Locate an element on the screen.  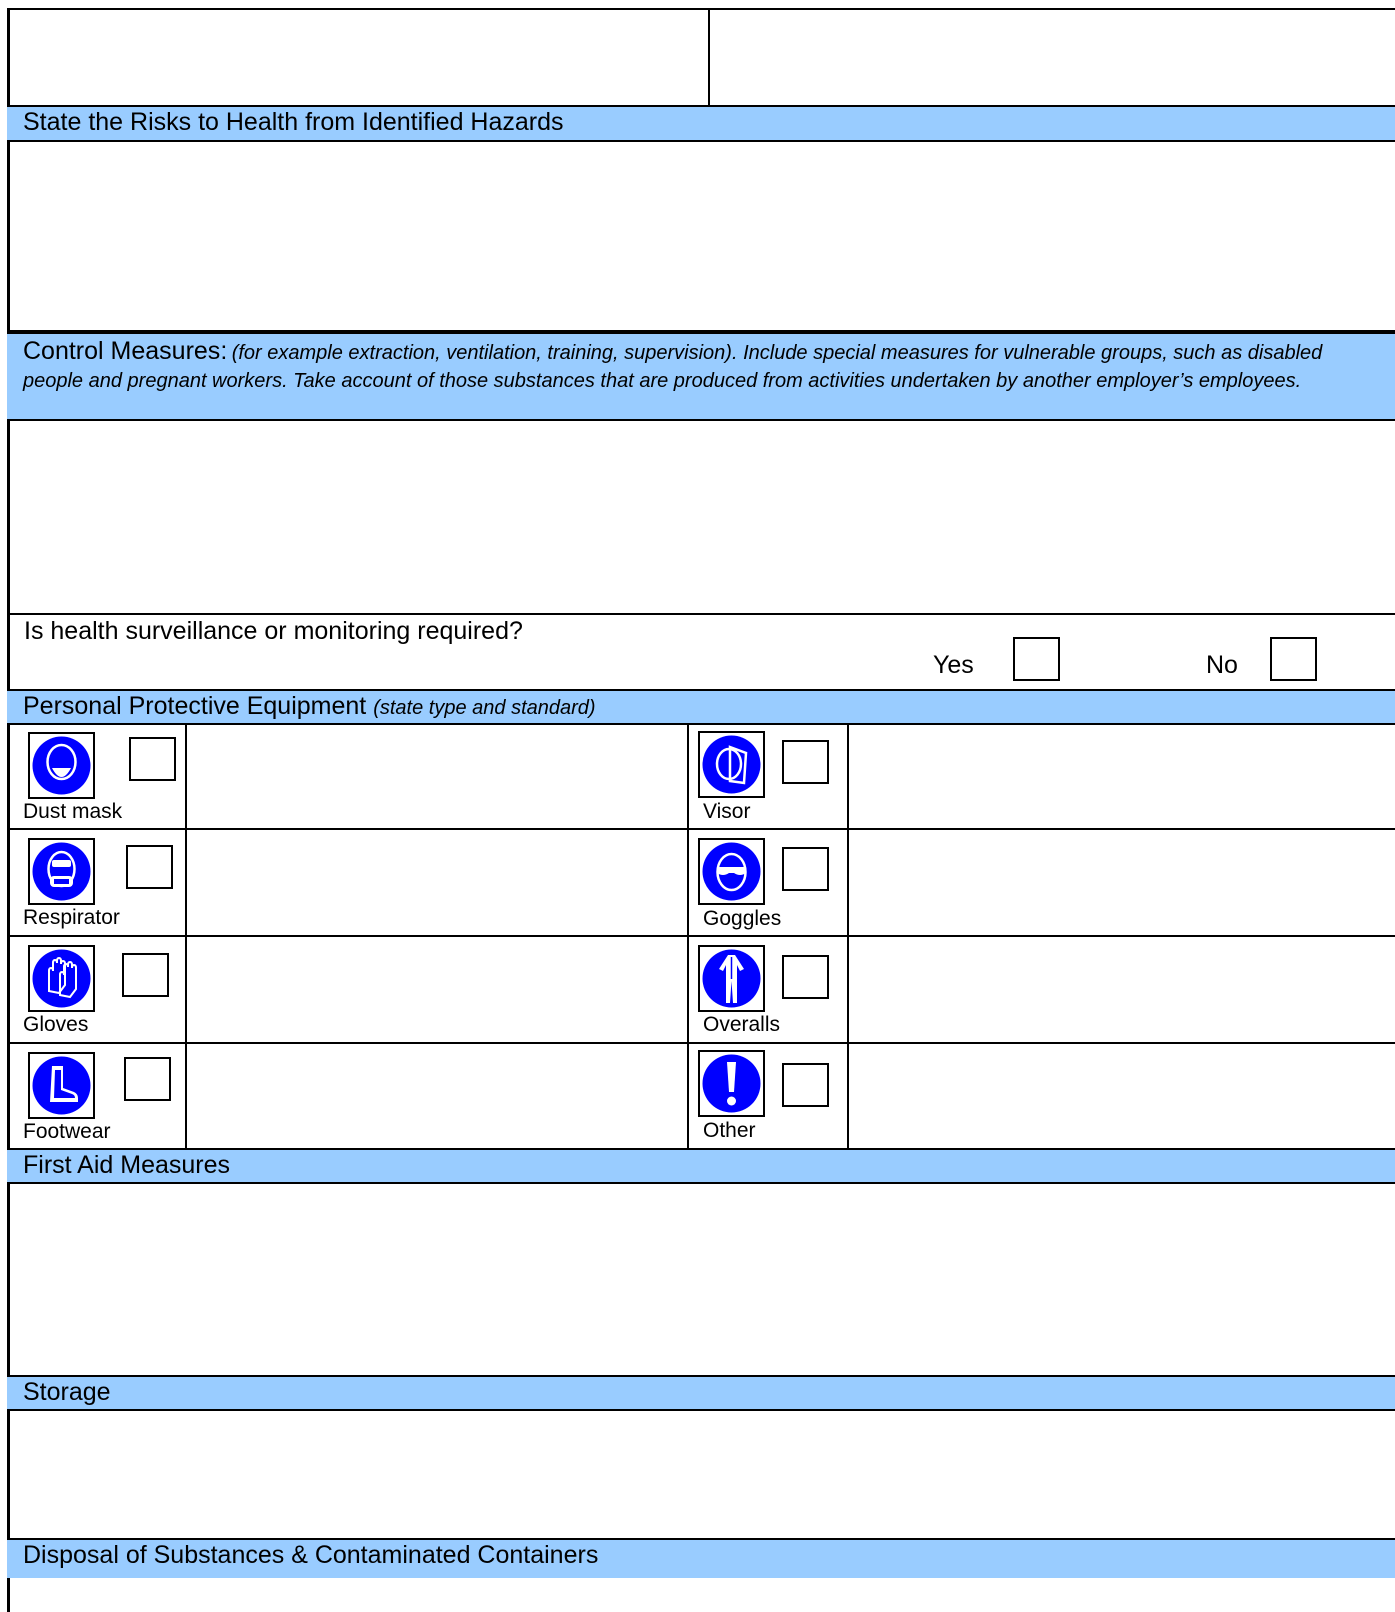
respirator-label: Respirator is located at coordinates (71, 917).